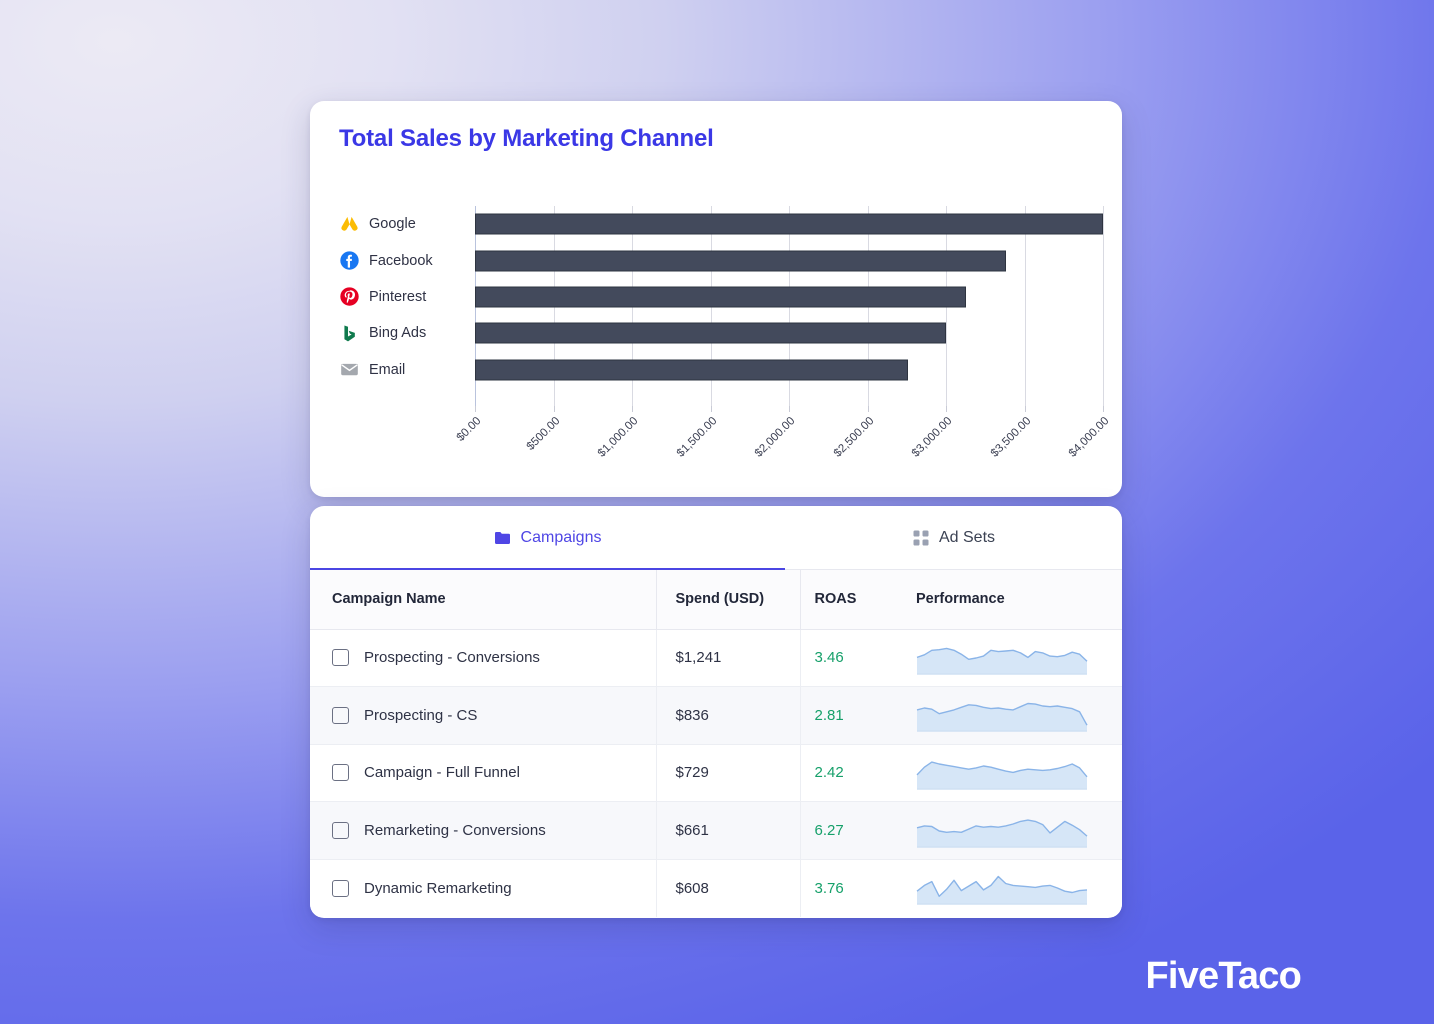 The image size is (1434, 1024). I want to click on x-axis-tick-label: $1,500.00, so click(696, 437).